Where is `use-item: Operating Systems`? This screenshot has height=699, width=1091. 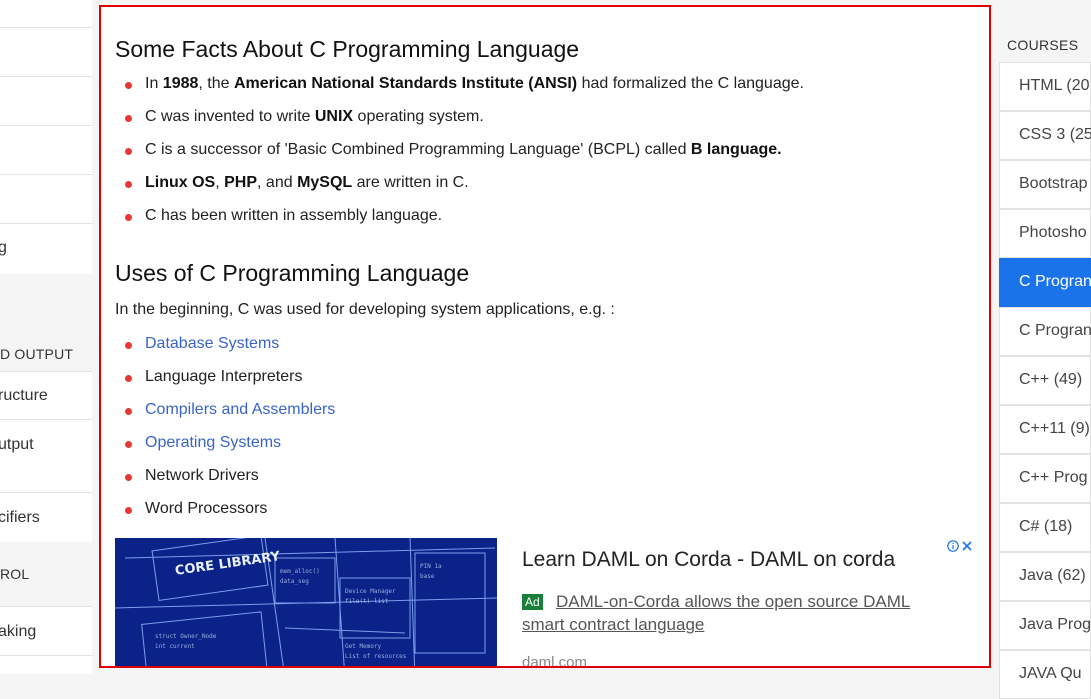 use-item: Operating Systems is located at coordinates (213, 443).